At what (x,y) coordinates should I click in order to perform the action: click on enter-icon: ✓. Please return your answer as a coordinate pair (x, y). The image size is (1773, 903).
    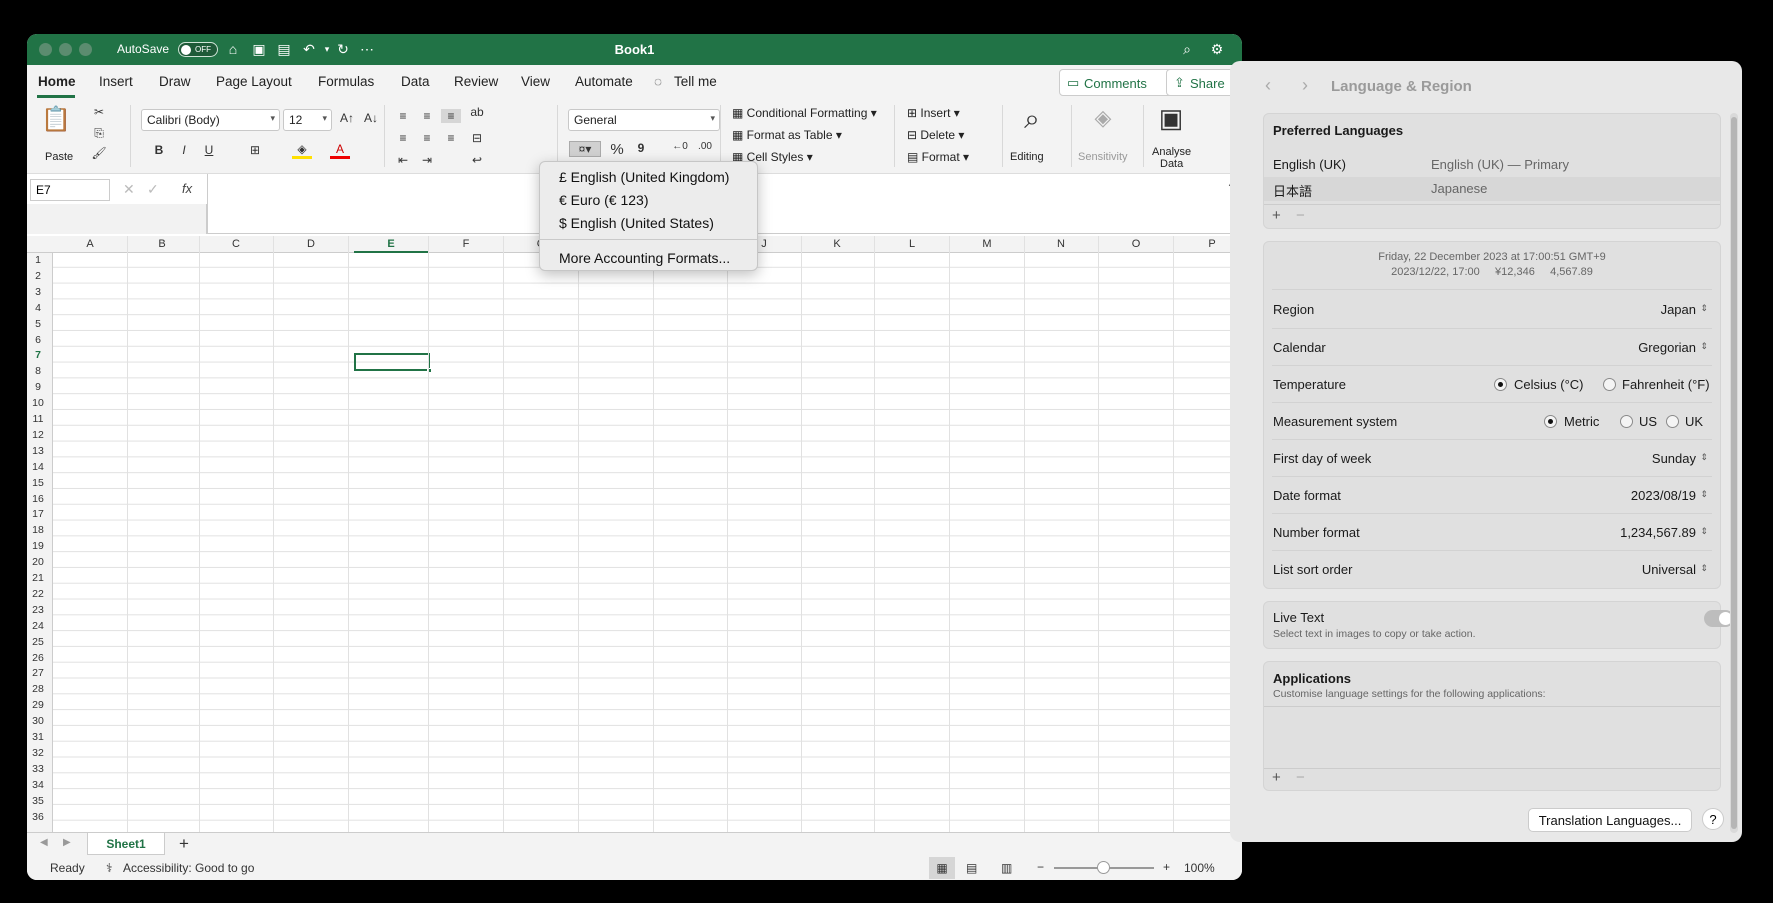
    Looking at the image, I should click on (153, 189).